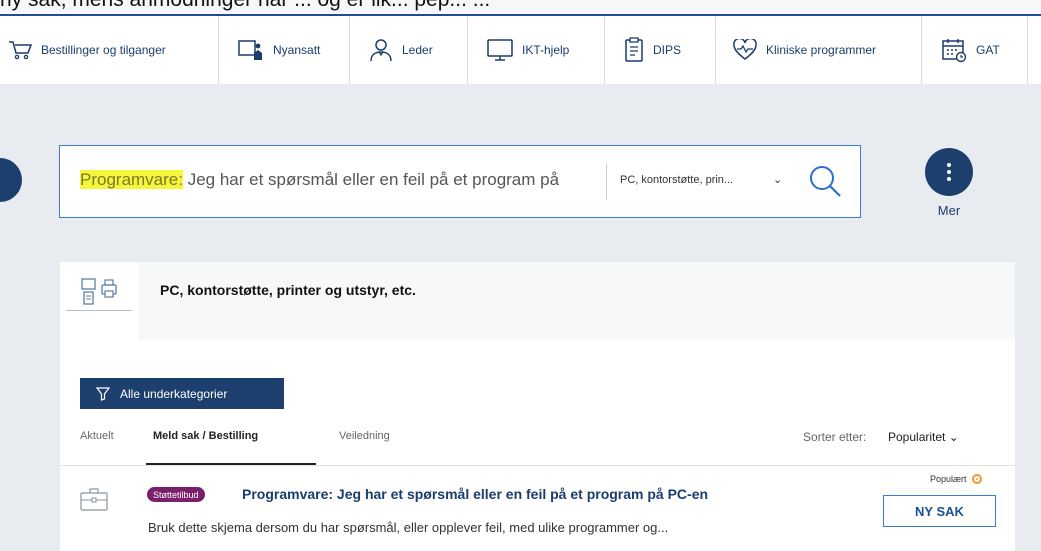 Image resolution: width=1041 pixels, height=551 pixels. Describe the element at coordinates (381, 50) in the screenshot. I see `manager-icon` at that location.